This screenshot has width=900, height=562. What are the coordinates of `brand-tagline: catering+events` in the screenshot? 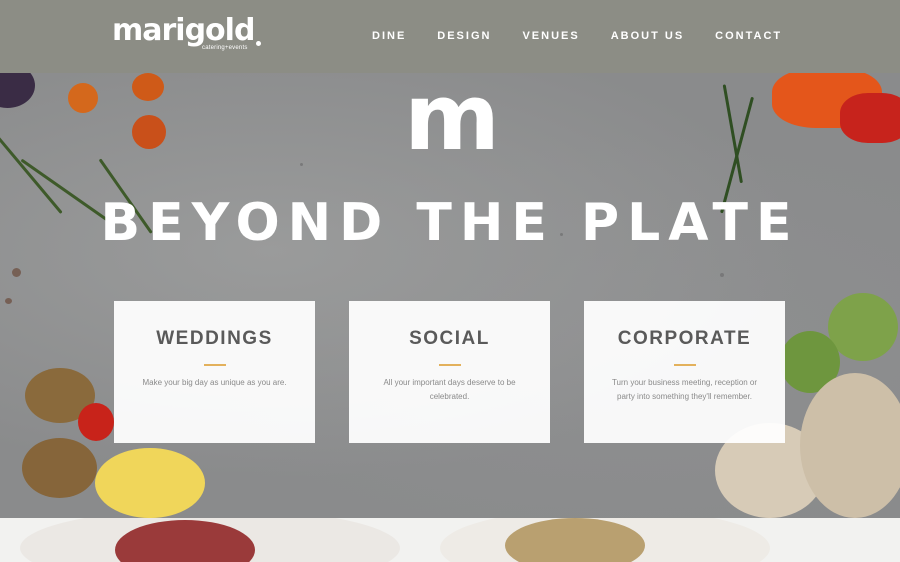 It's located at (225, 48).